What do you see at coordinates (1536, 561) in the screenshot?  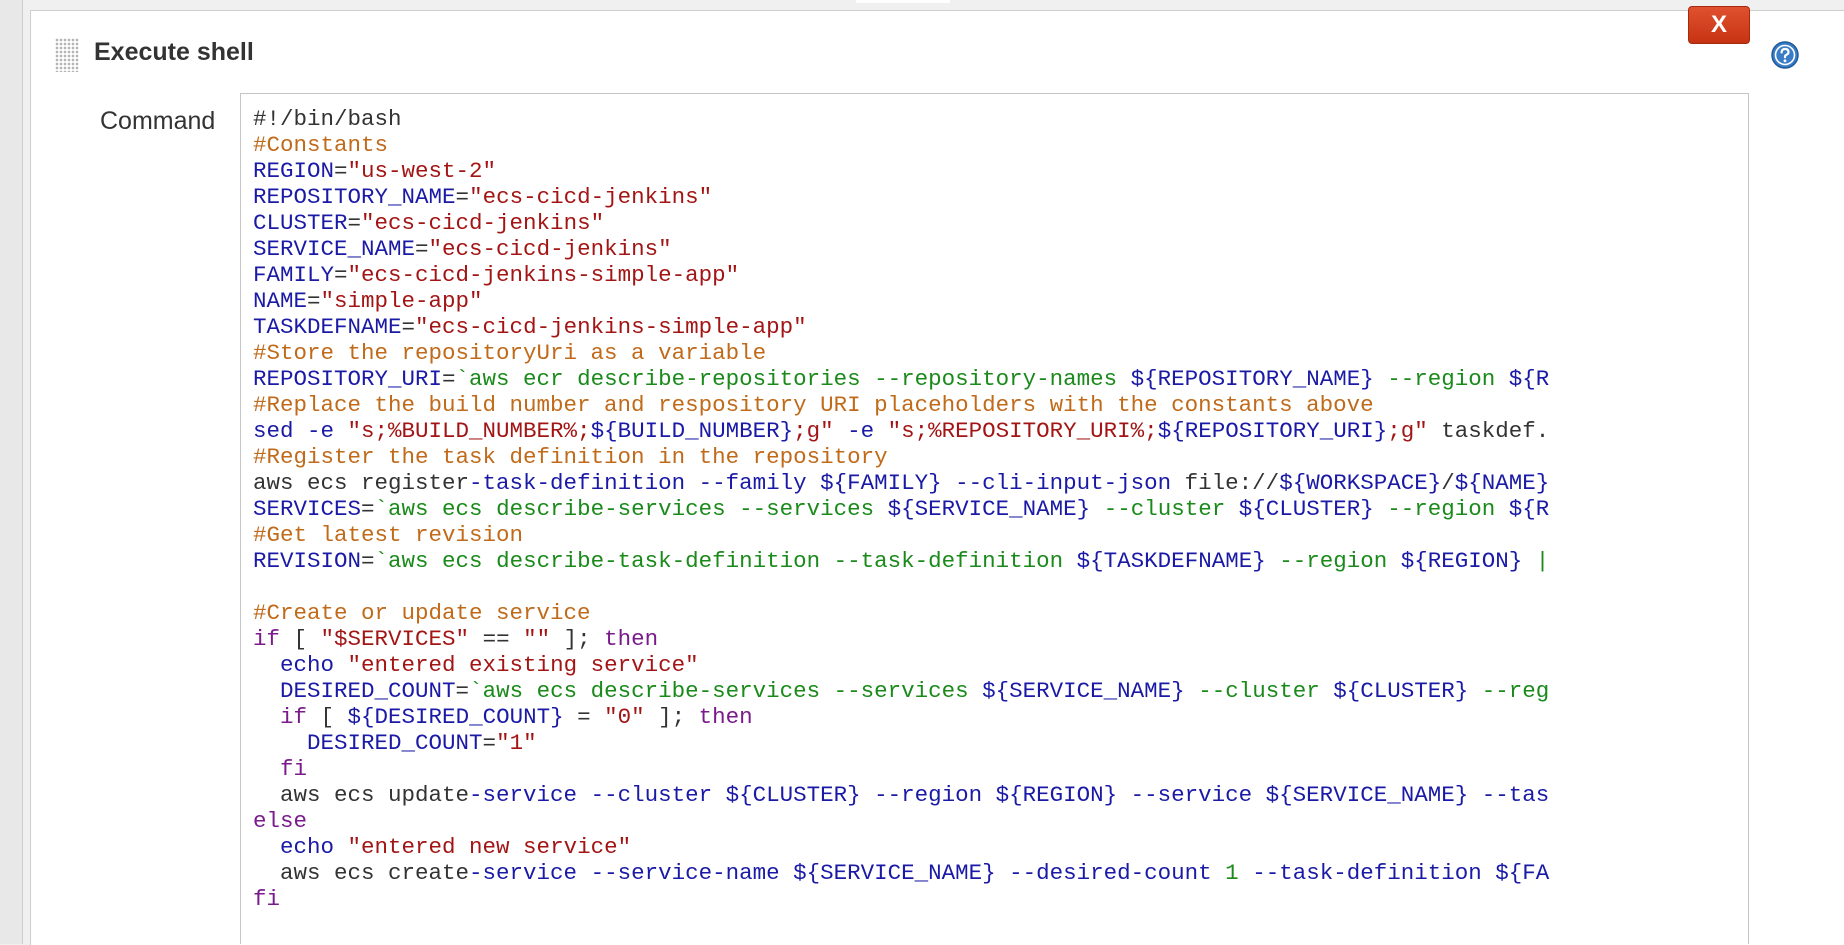 I see `code-token: |` at bounding box center [1536, 561].